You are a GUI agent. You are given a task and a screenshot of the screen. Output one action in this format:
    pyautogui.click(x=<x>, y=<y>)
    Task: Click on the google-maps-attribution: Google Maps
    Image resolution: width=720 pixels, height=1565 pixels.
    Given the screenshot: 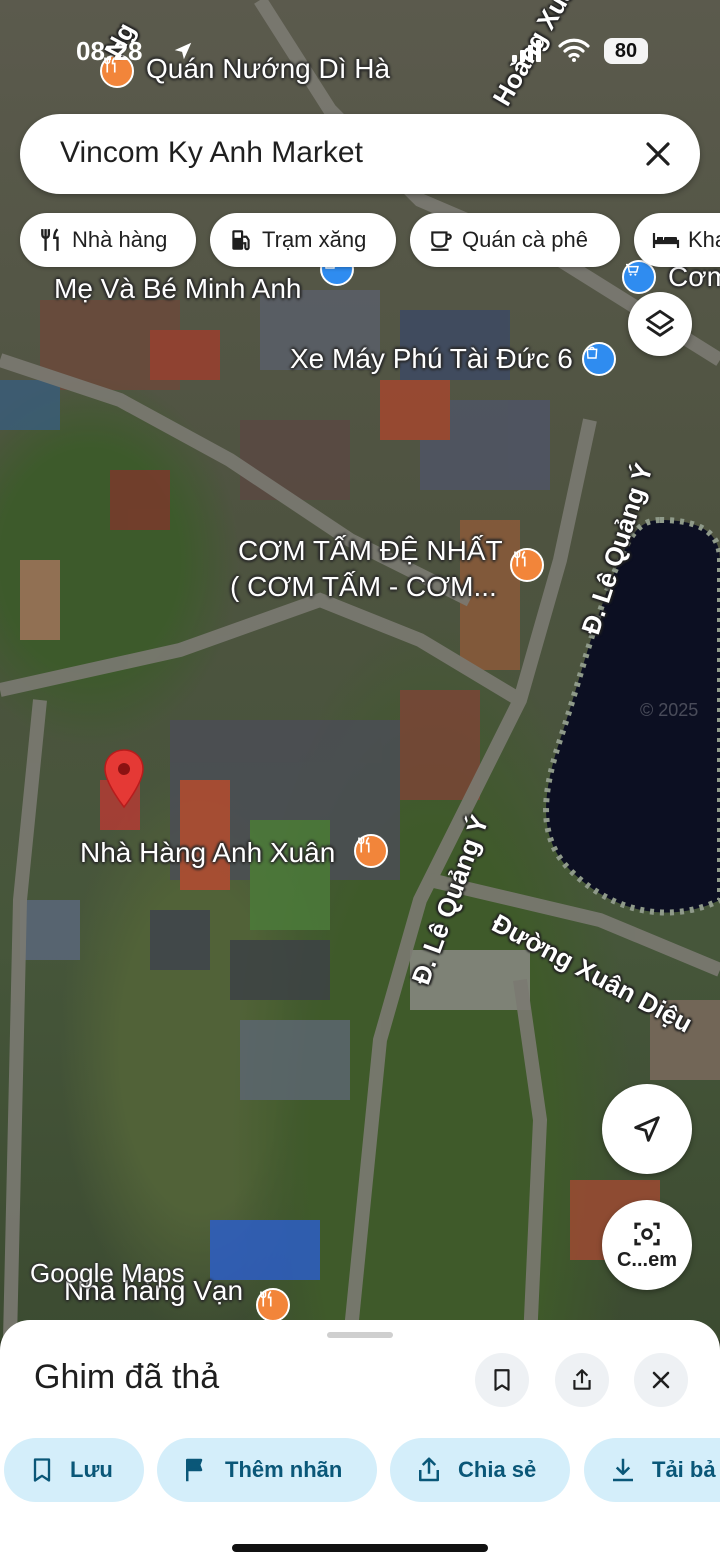 What is the action you would take?
    pyautogui.click(x=107, y=1273)
    